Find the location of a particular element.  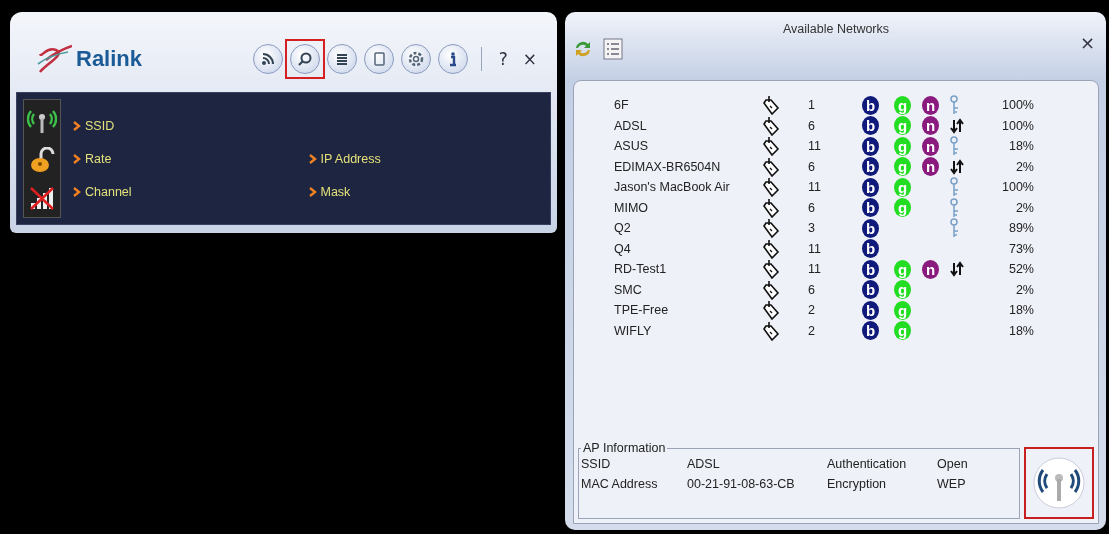

field-label: SSID is located at coordinates (100, 125).